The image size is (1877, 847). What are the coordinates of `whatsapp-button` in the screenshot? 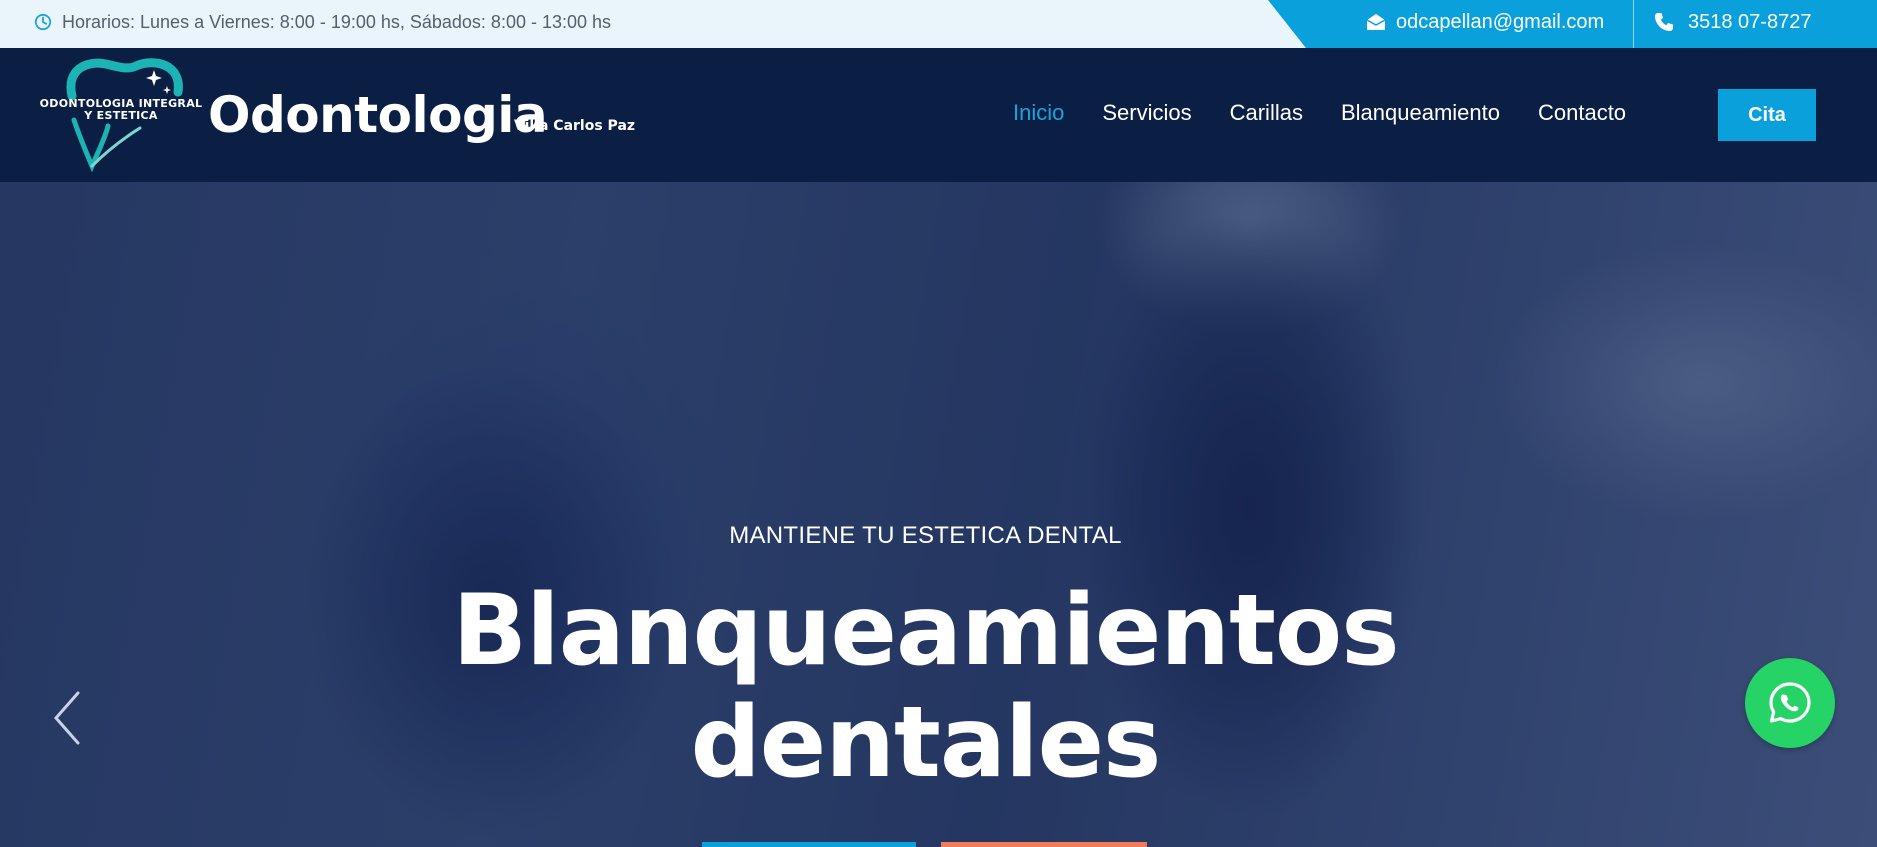 It's located at (1790, 703).